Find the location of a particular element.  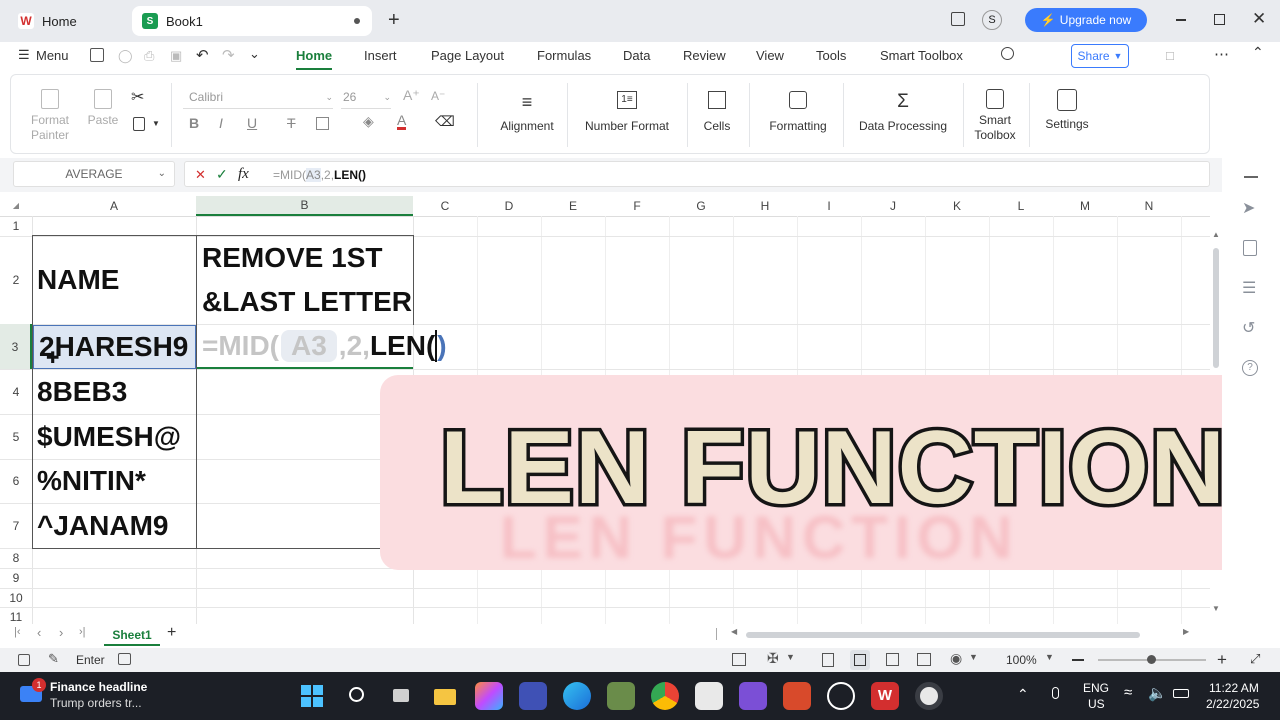

menu-formulas: Formulas is located at coordinates (564, 55).